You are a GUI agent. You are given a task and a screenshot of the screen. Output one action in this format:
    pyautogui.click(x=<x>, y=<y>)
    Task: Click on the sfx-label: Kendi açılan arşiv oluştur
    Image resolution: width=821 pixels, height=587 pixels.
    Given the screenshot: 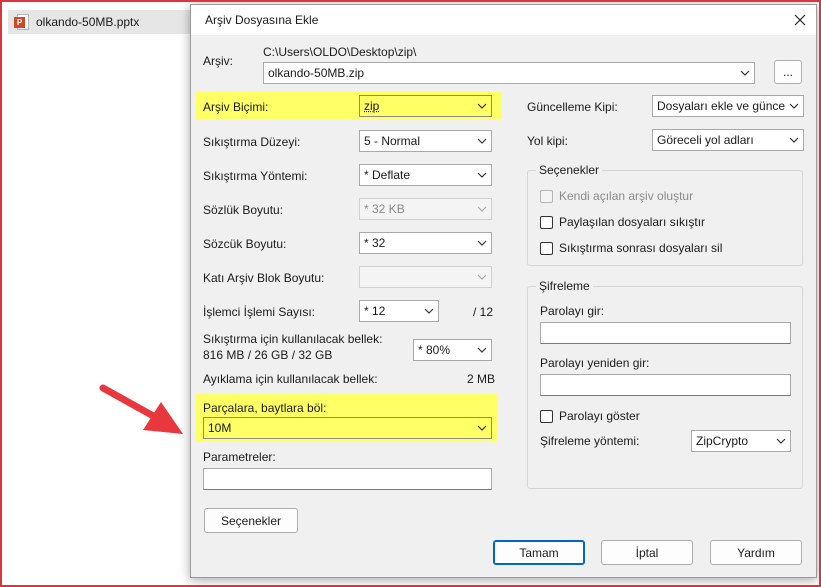 What is the action you would take?
    pyautogui.click(x=626, y=196)
    